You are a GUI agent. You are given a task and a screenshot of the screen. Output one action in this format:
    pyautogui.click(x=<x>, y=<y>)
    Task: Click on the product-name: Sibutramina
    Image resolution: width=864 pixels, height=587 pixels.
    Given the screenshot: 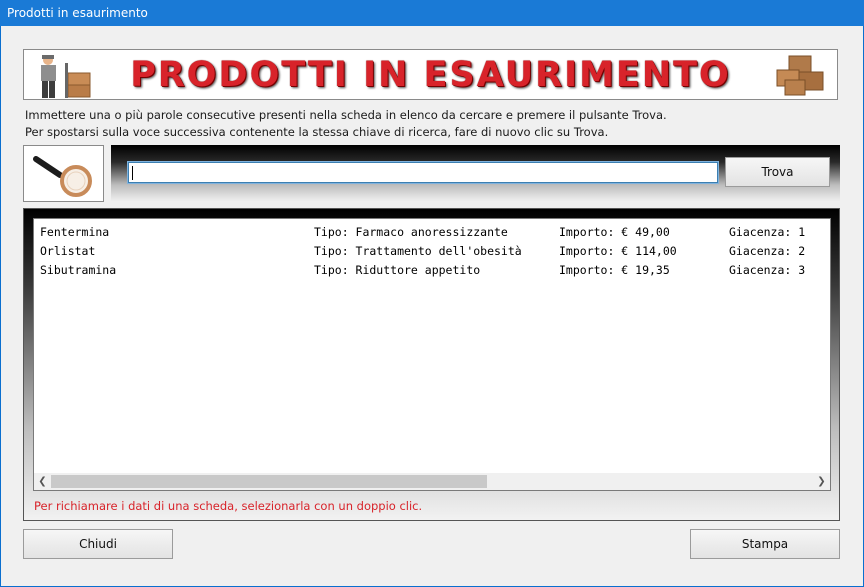 What is the action you would take?
    pyautogui.click(x=78, y=270)
    